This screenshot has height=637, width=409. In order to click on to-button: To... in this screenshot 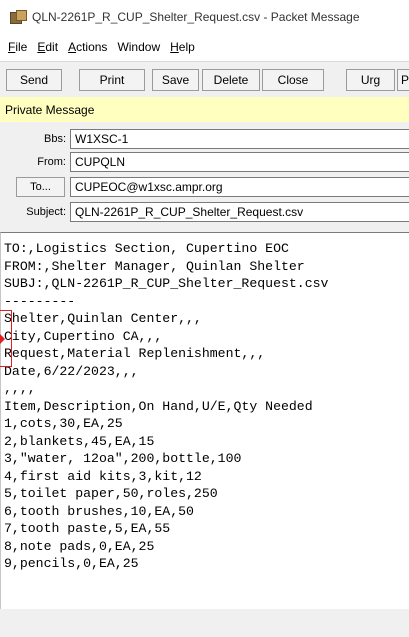, I will do `click(40, 187)`.